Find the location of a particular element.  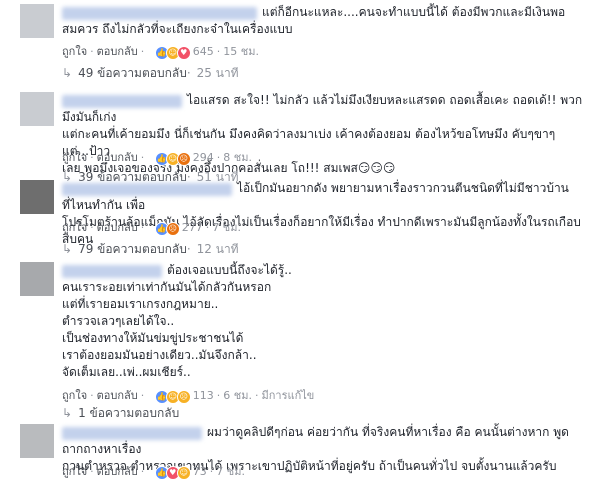

comment-time: 15 ชม. is located at coordinates (241, 51).